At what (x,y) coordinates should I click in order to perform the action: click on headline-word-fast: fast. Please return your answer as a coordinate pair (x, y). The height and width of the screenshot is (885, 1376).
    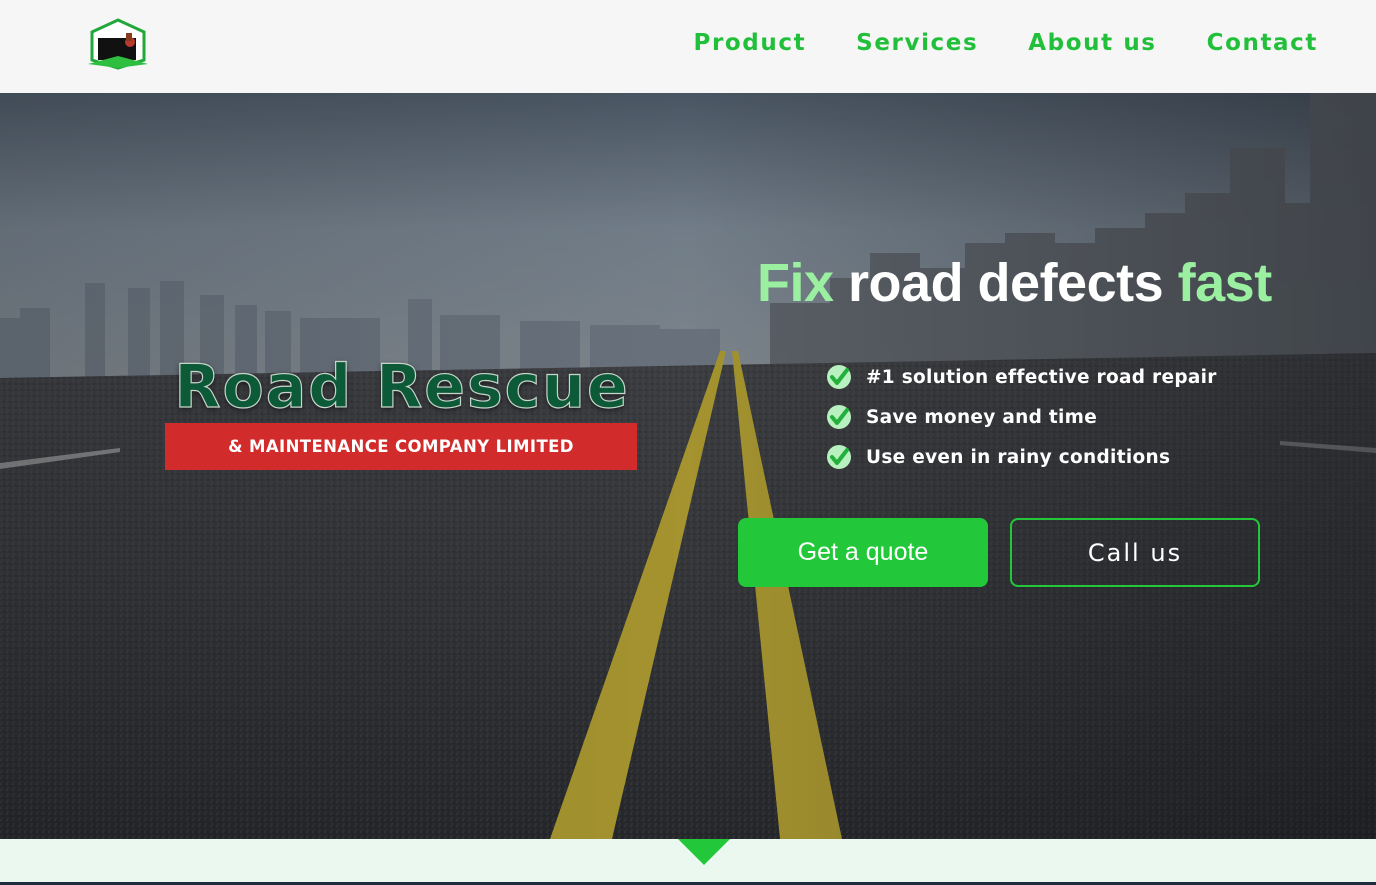
    Looking at the image, I should click on (1225, 283).